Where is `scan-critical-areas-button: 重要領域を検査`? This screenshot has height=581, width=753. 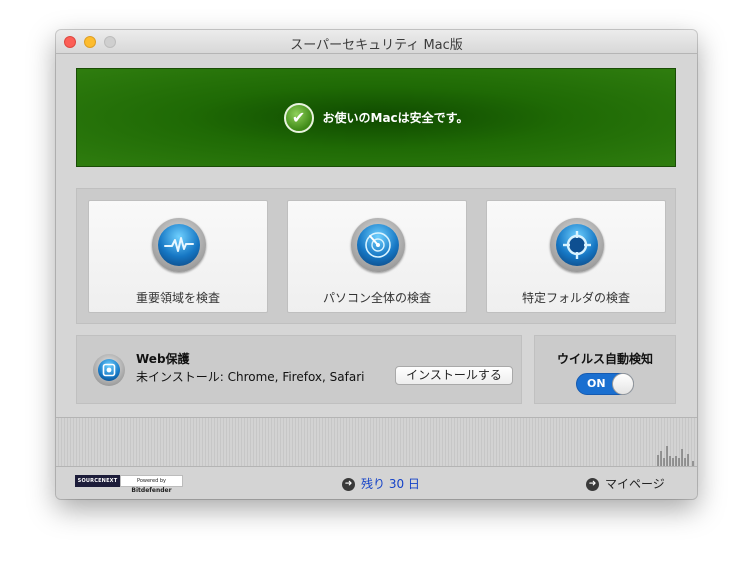 scan-critical-areas-button: 重要領域を検査 is located at coordinates (178, 256).